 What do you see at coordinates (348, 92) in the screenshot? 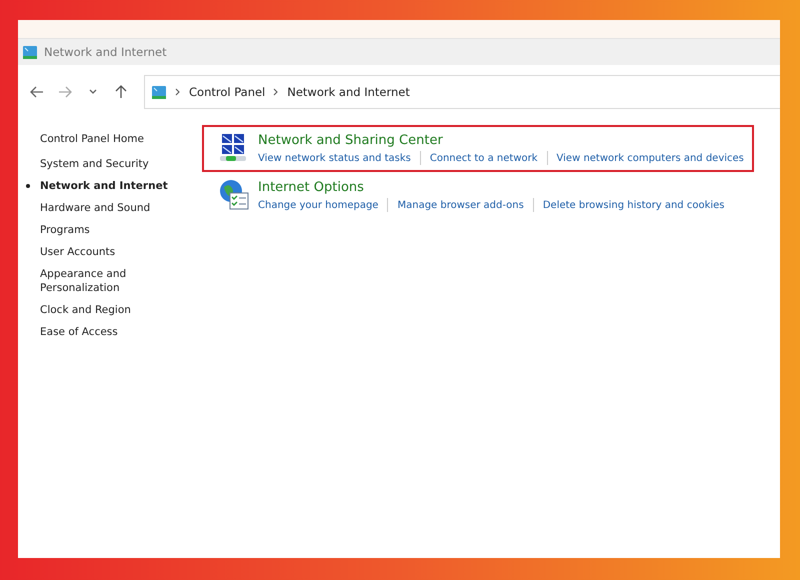
I see `breadcrumb: Network and Internet` at bounding box center [348, 92].